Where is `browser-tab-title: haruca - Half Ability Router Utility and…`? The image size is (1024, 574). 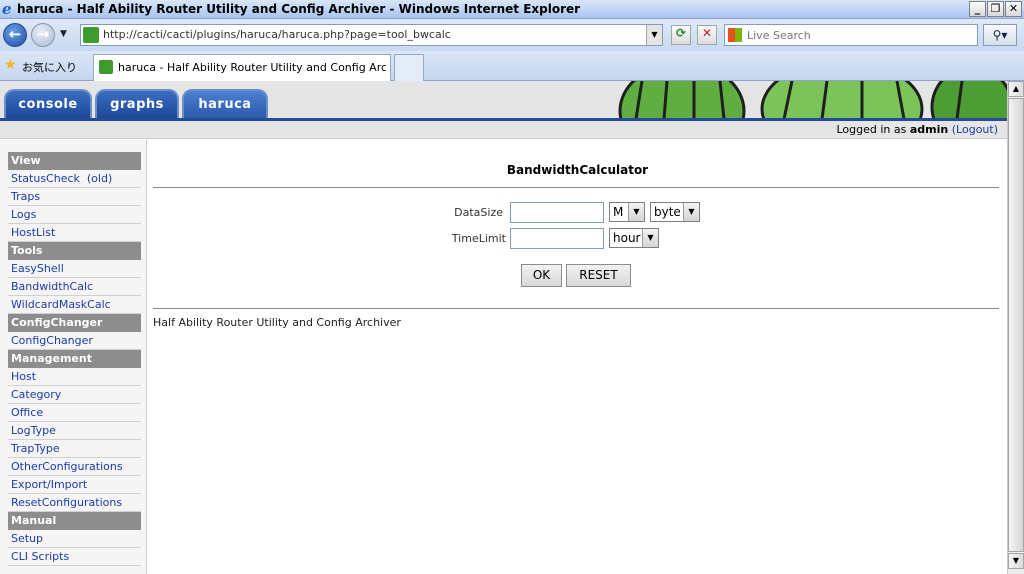
browser-tab-title: haruca - Half Ability Router Utility and… is located at coordinates (252, 67).